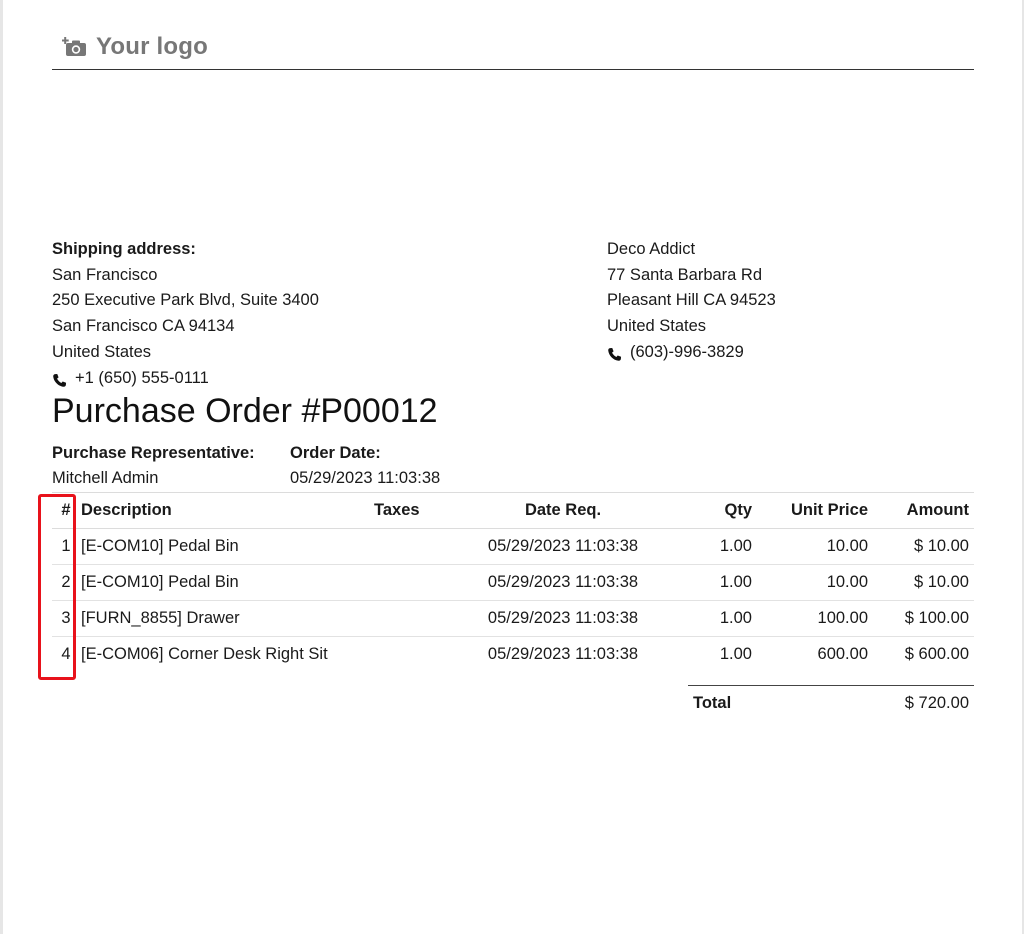 The width and height of the screenshot is (1024, 934). What do you see at coordinates (152, 46) in the screenshot?
I see `logo-text: Your logo` at bounding box center [152, 46].